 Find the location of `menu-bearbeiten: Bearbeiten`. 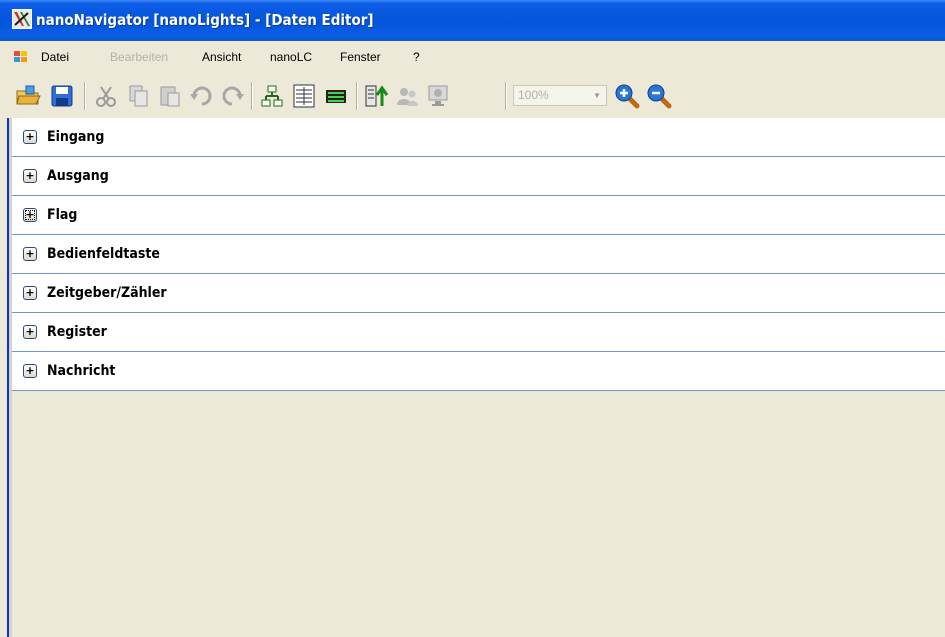

menu-bearbeiten: Bearbeiten is located at coordinates (139, 57).